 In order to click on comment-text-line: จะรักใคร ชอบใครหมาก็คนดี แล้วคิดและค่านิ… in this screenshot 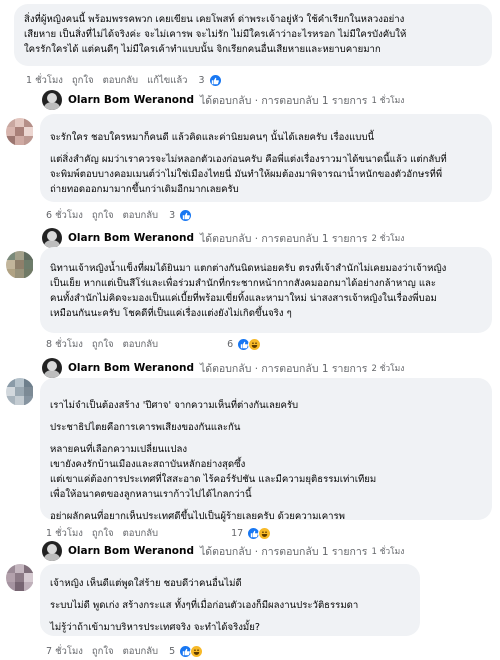, I will do `click(212, 137)`.